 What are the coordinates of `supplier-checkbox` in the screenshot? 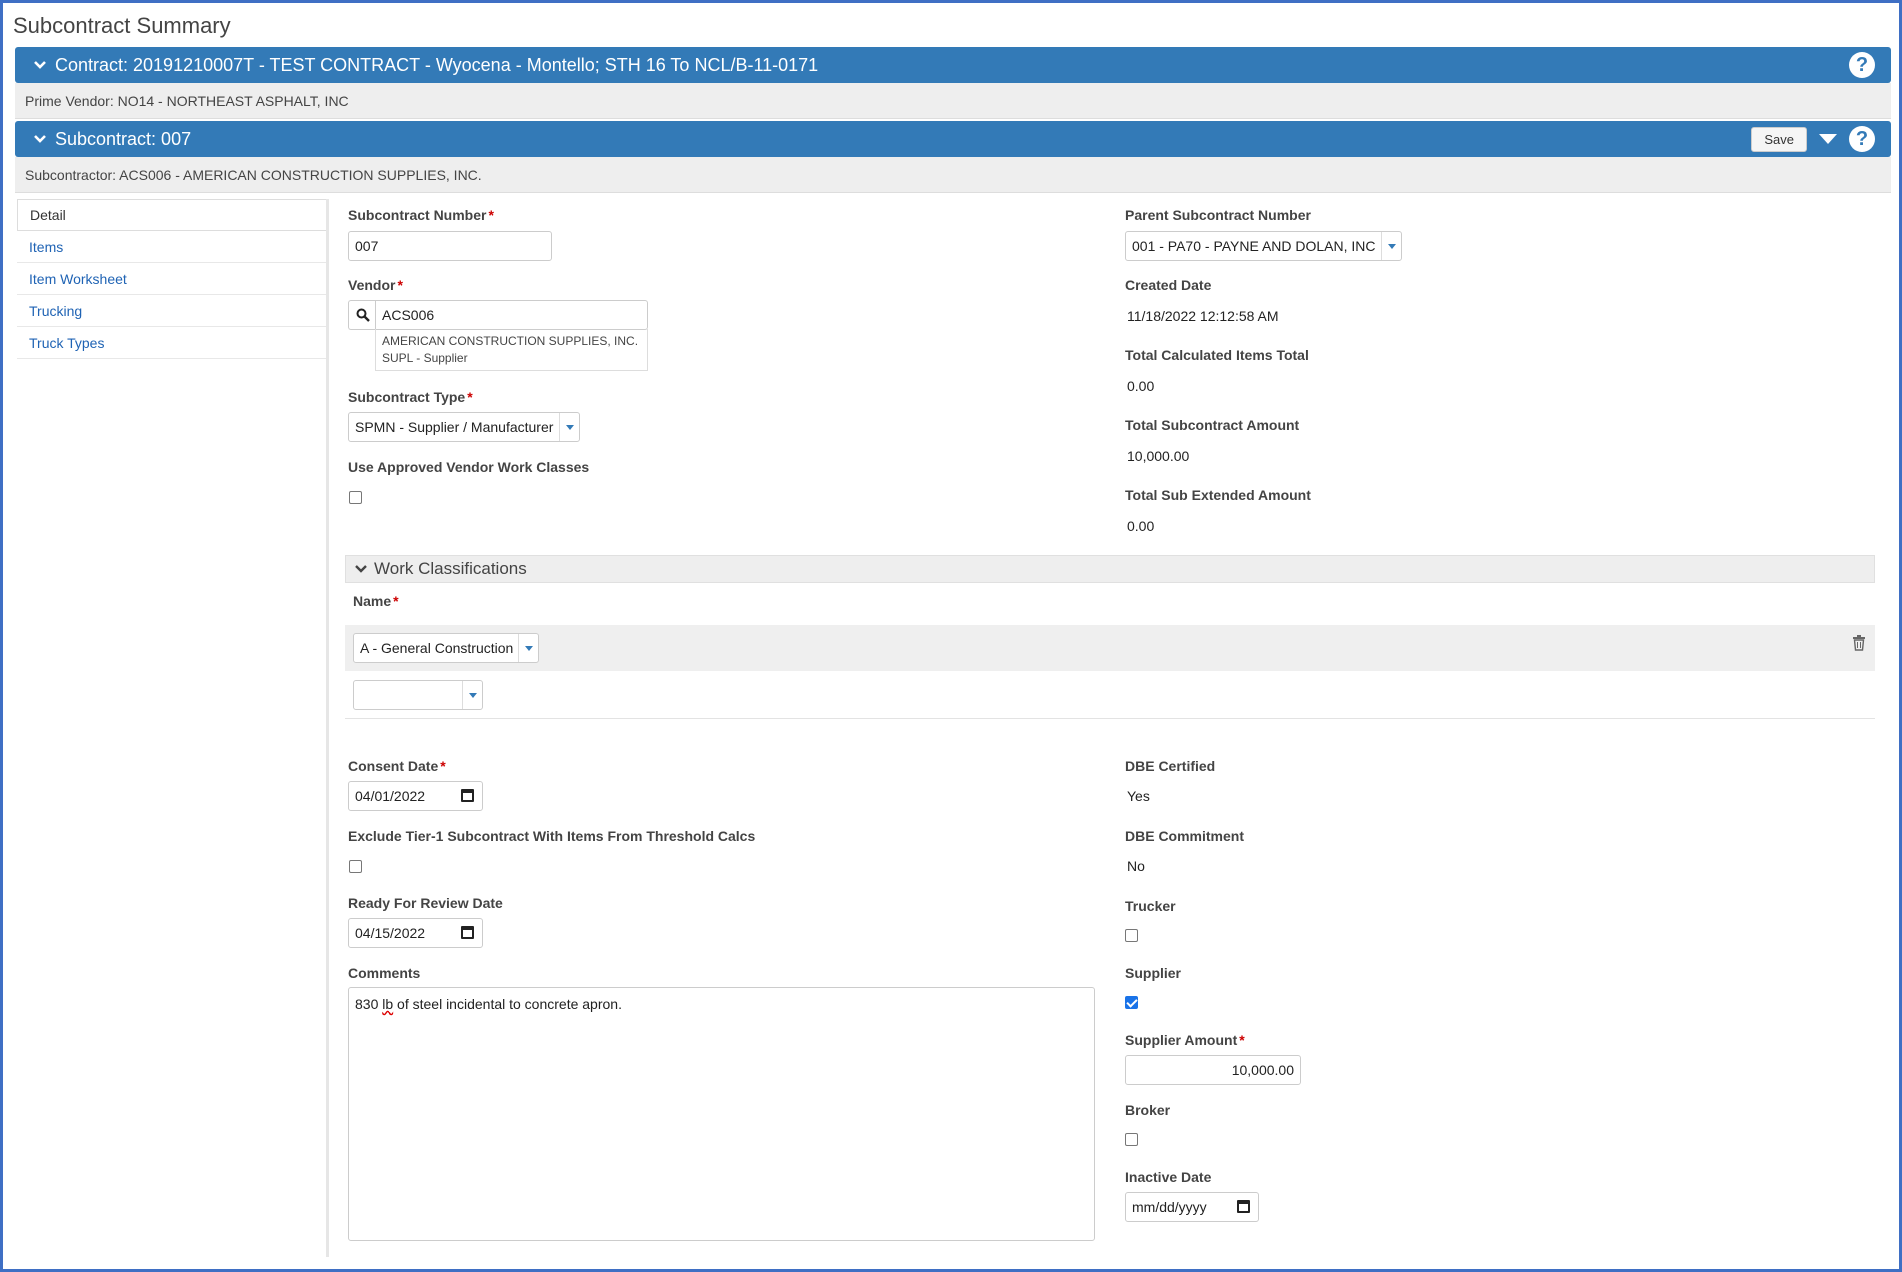 It's located at (1131, 1002).